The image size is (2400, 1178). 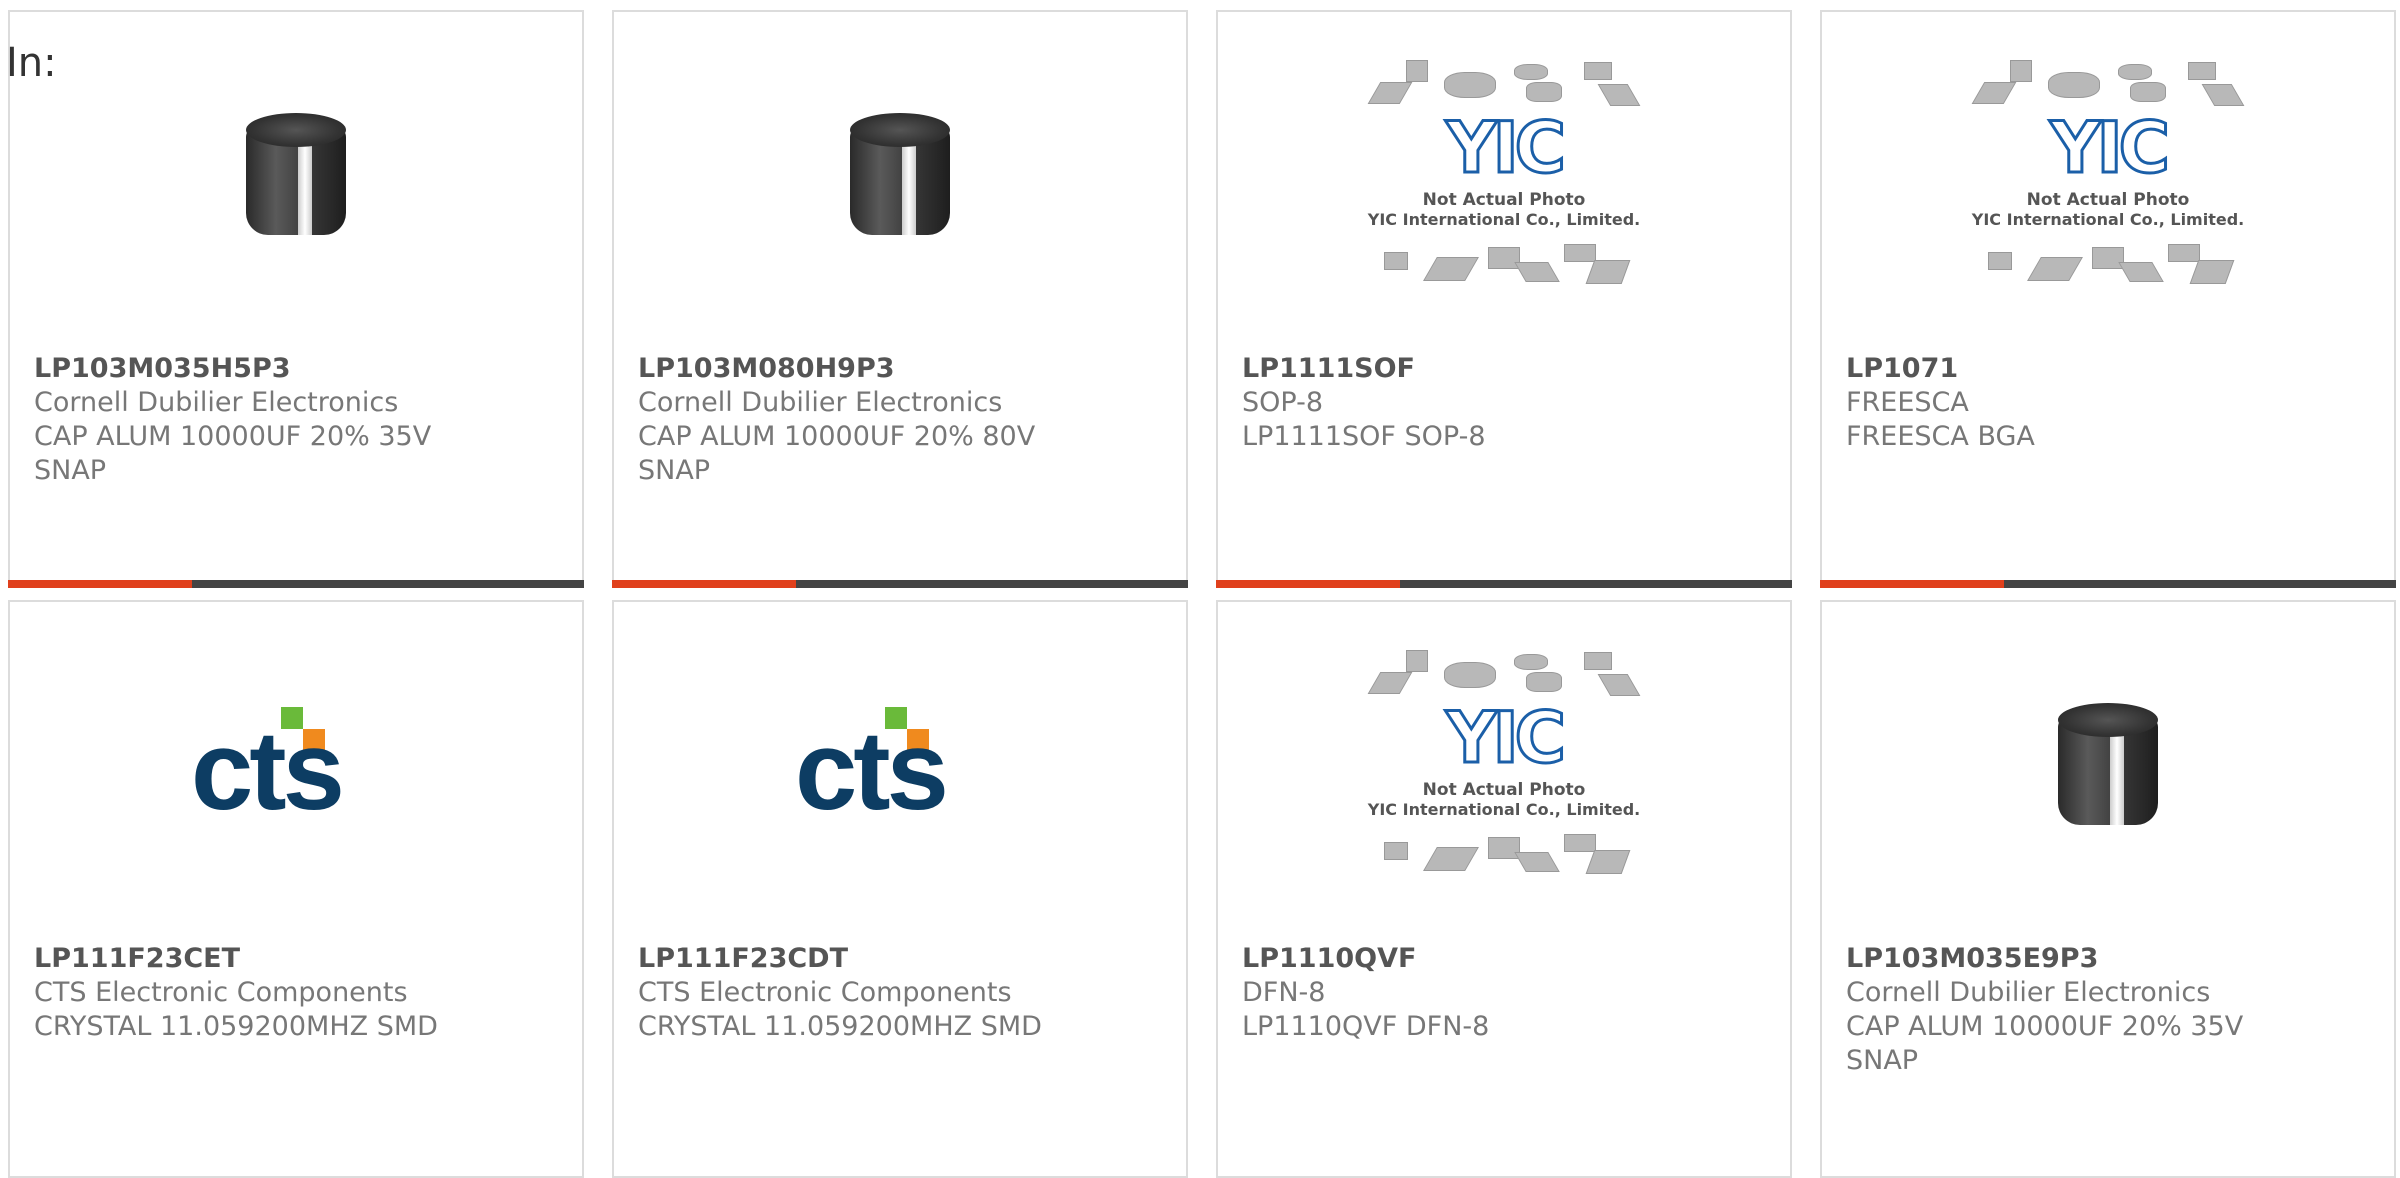 What do you see at coordinates (296, 369) in the screenshot?
I see `part-number-link: LP103M035H5P3` at bounding box center [296, 369].